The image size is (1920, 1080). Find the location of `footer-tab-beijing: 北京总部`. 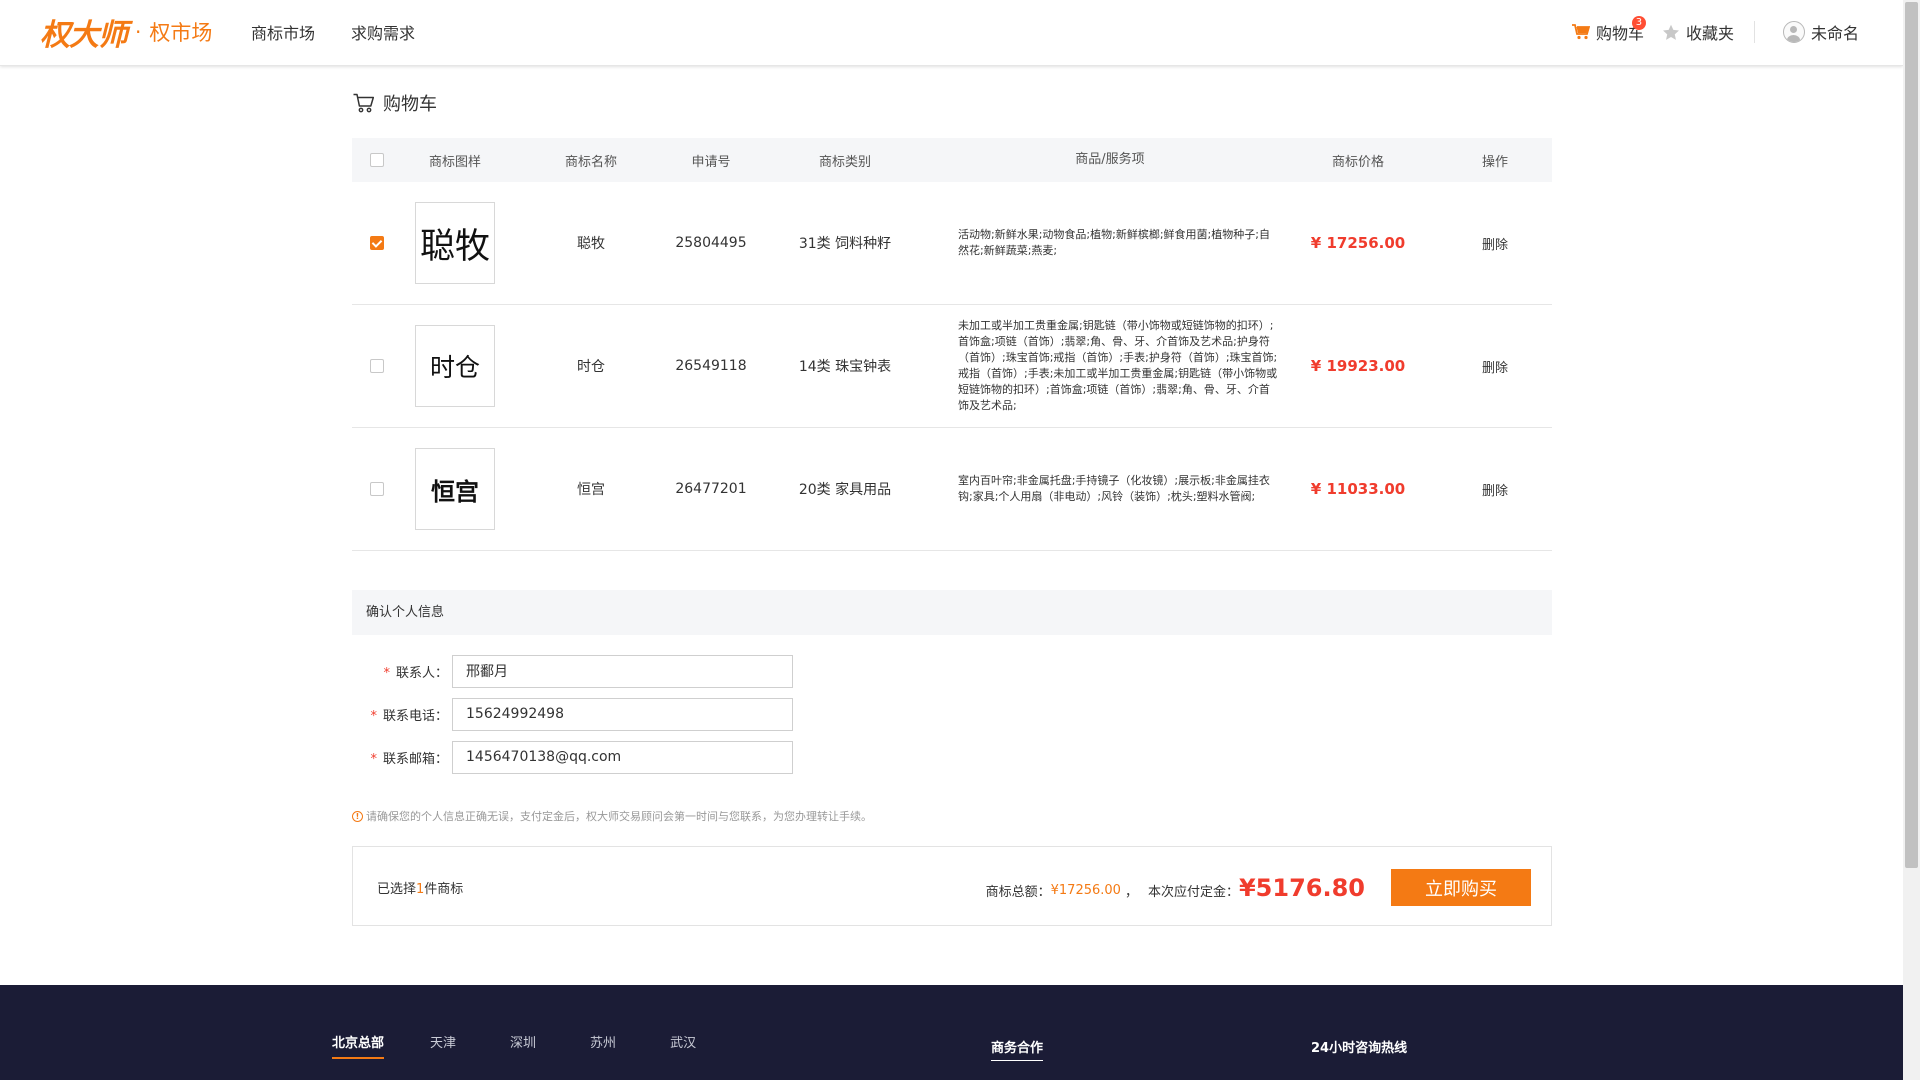

footer-tab-beijing: 北京总部 is located at coordinates (358, 1045).